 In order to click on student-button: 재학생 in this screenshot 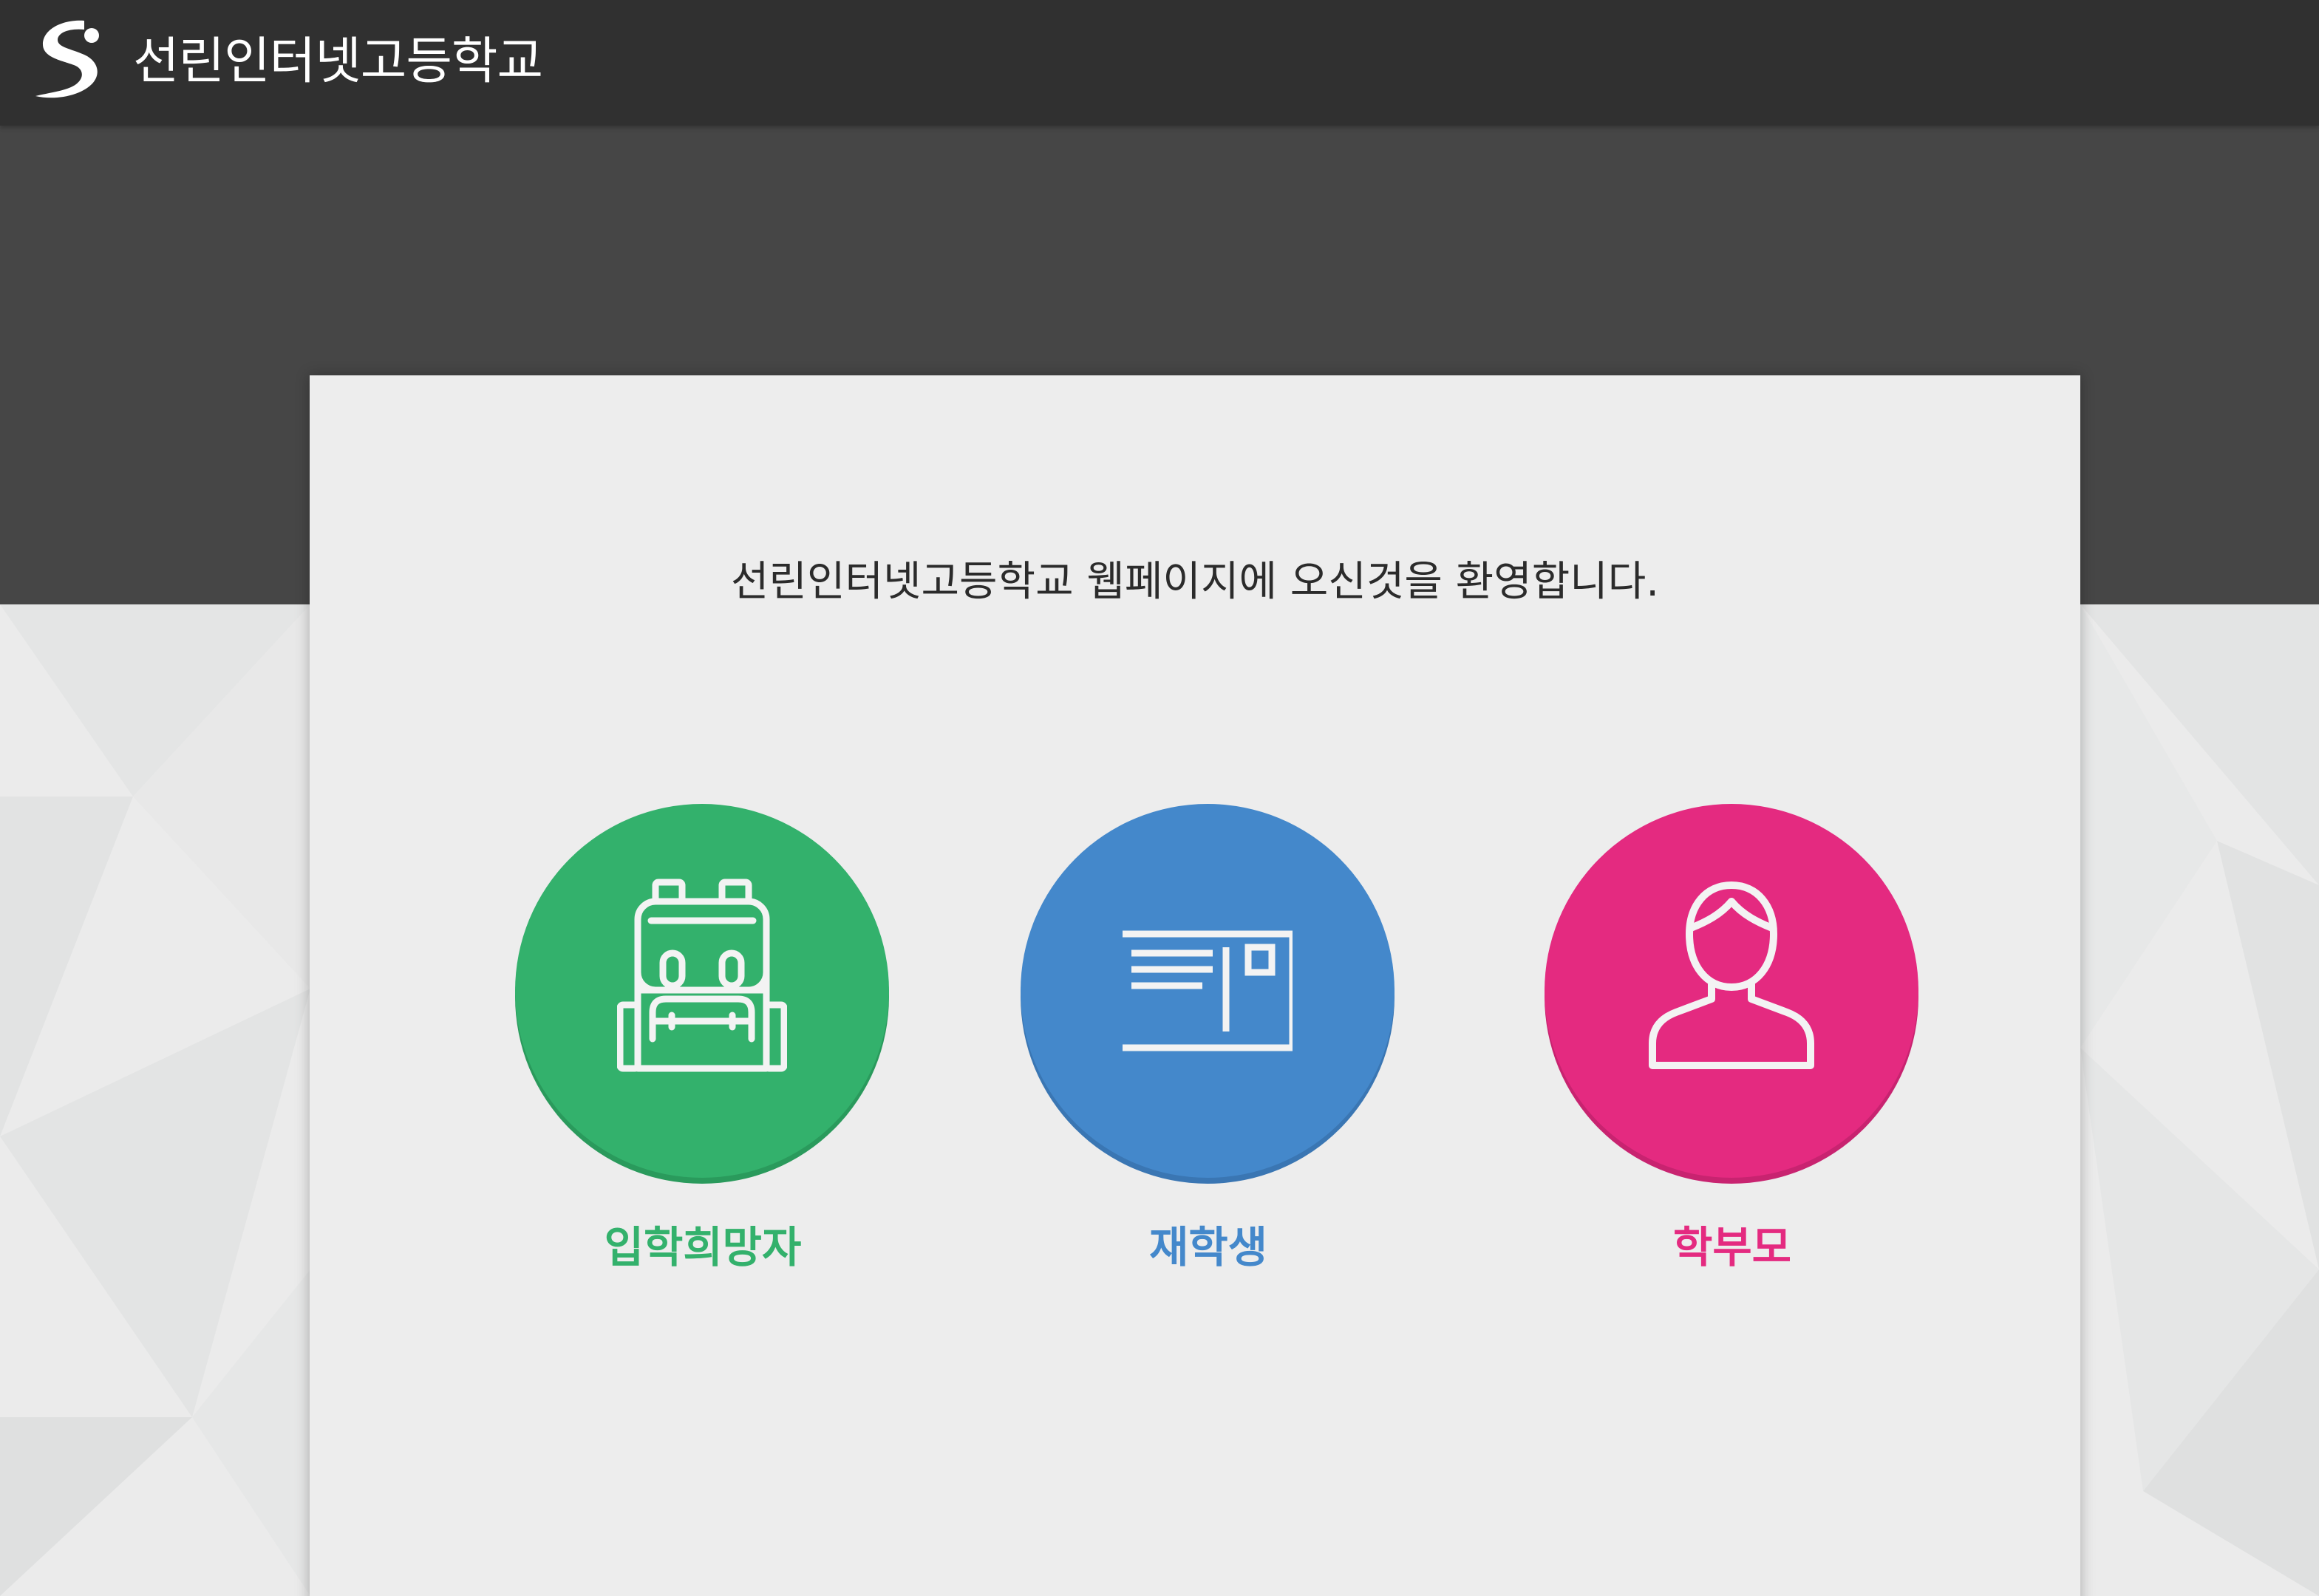, I will do `click(1208, 1055)`.